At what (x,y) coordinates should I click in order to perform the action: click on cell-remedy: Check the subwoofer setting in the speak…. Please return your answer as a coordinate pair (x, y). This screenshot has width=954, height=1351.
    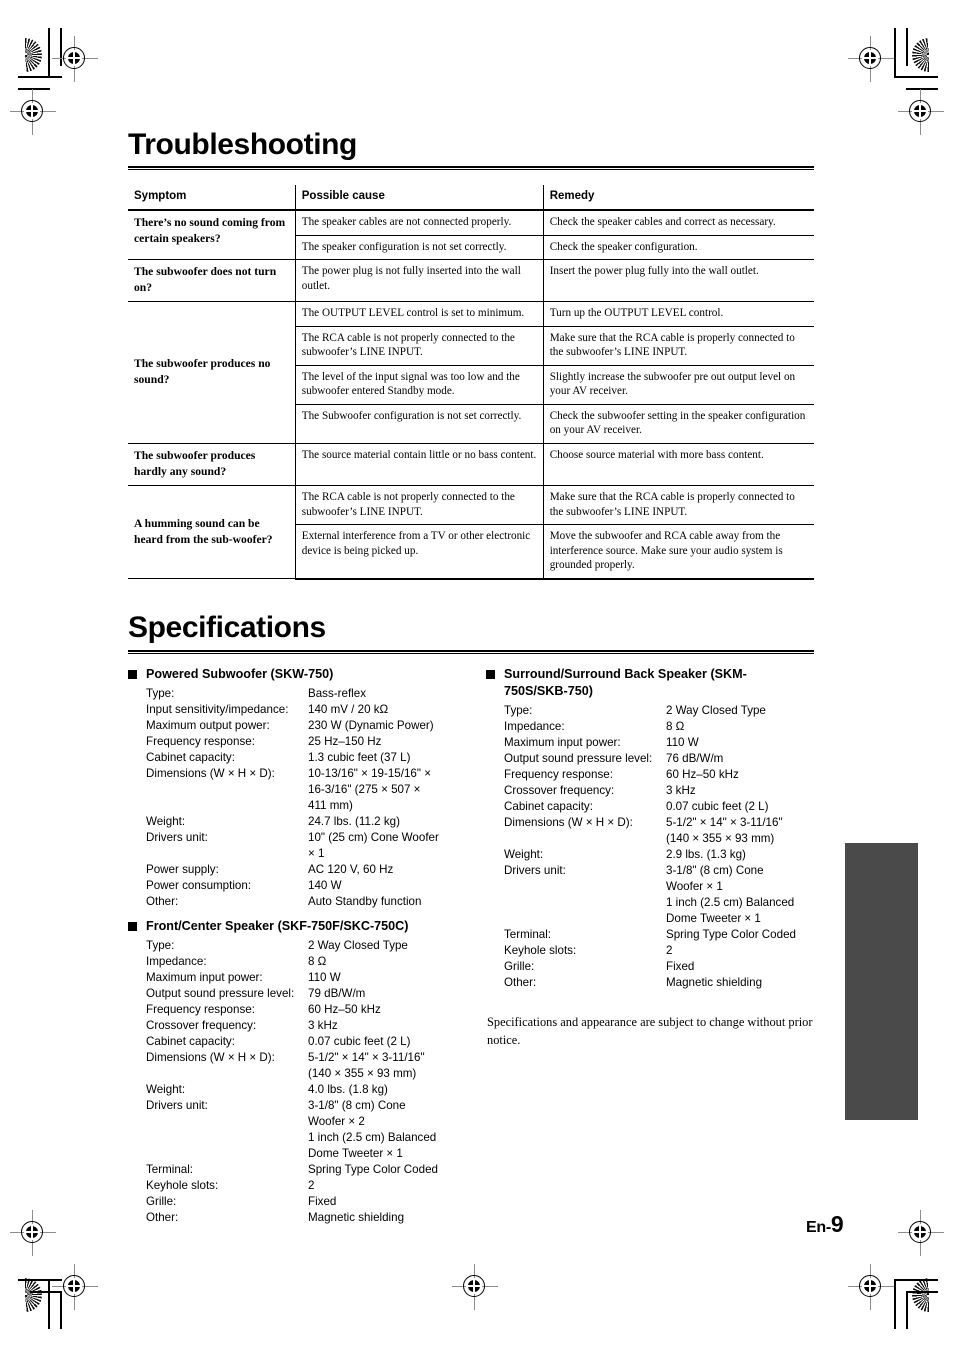
    Looking at the image, I should click on (678, 424).